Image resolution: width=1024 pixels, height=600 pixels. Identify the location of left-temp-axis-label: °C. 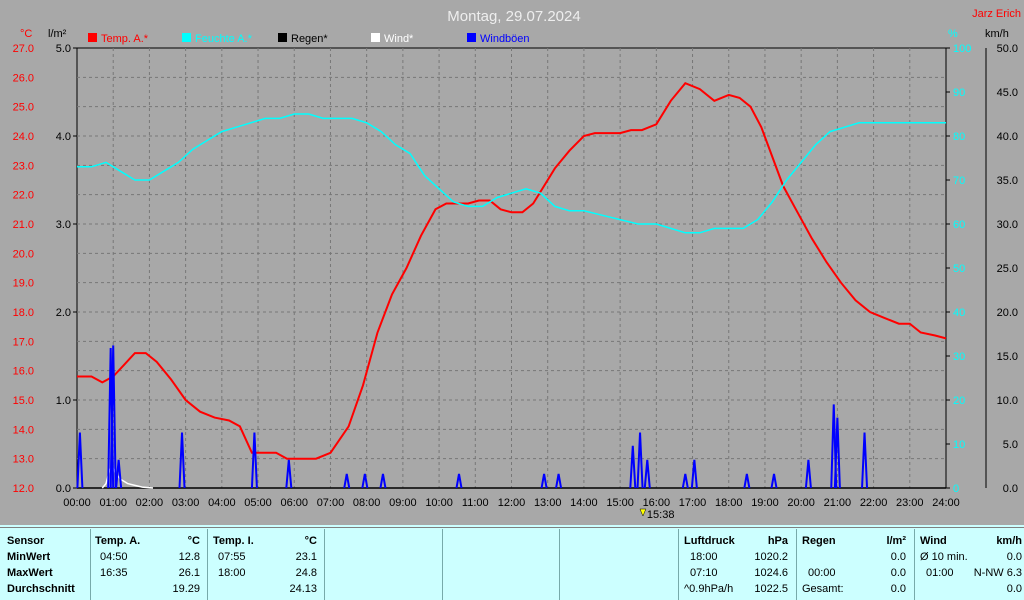
(26, 34).